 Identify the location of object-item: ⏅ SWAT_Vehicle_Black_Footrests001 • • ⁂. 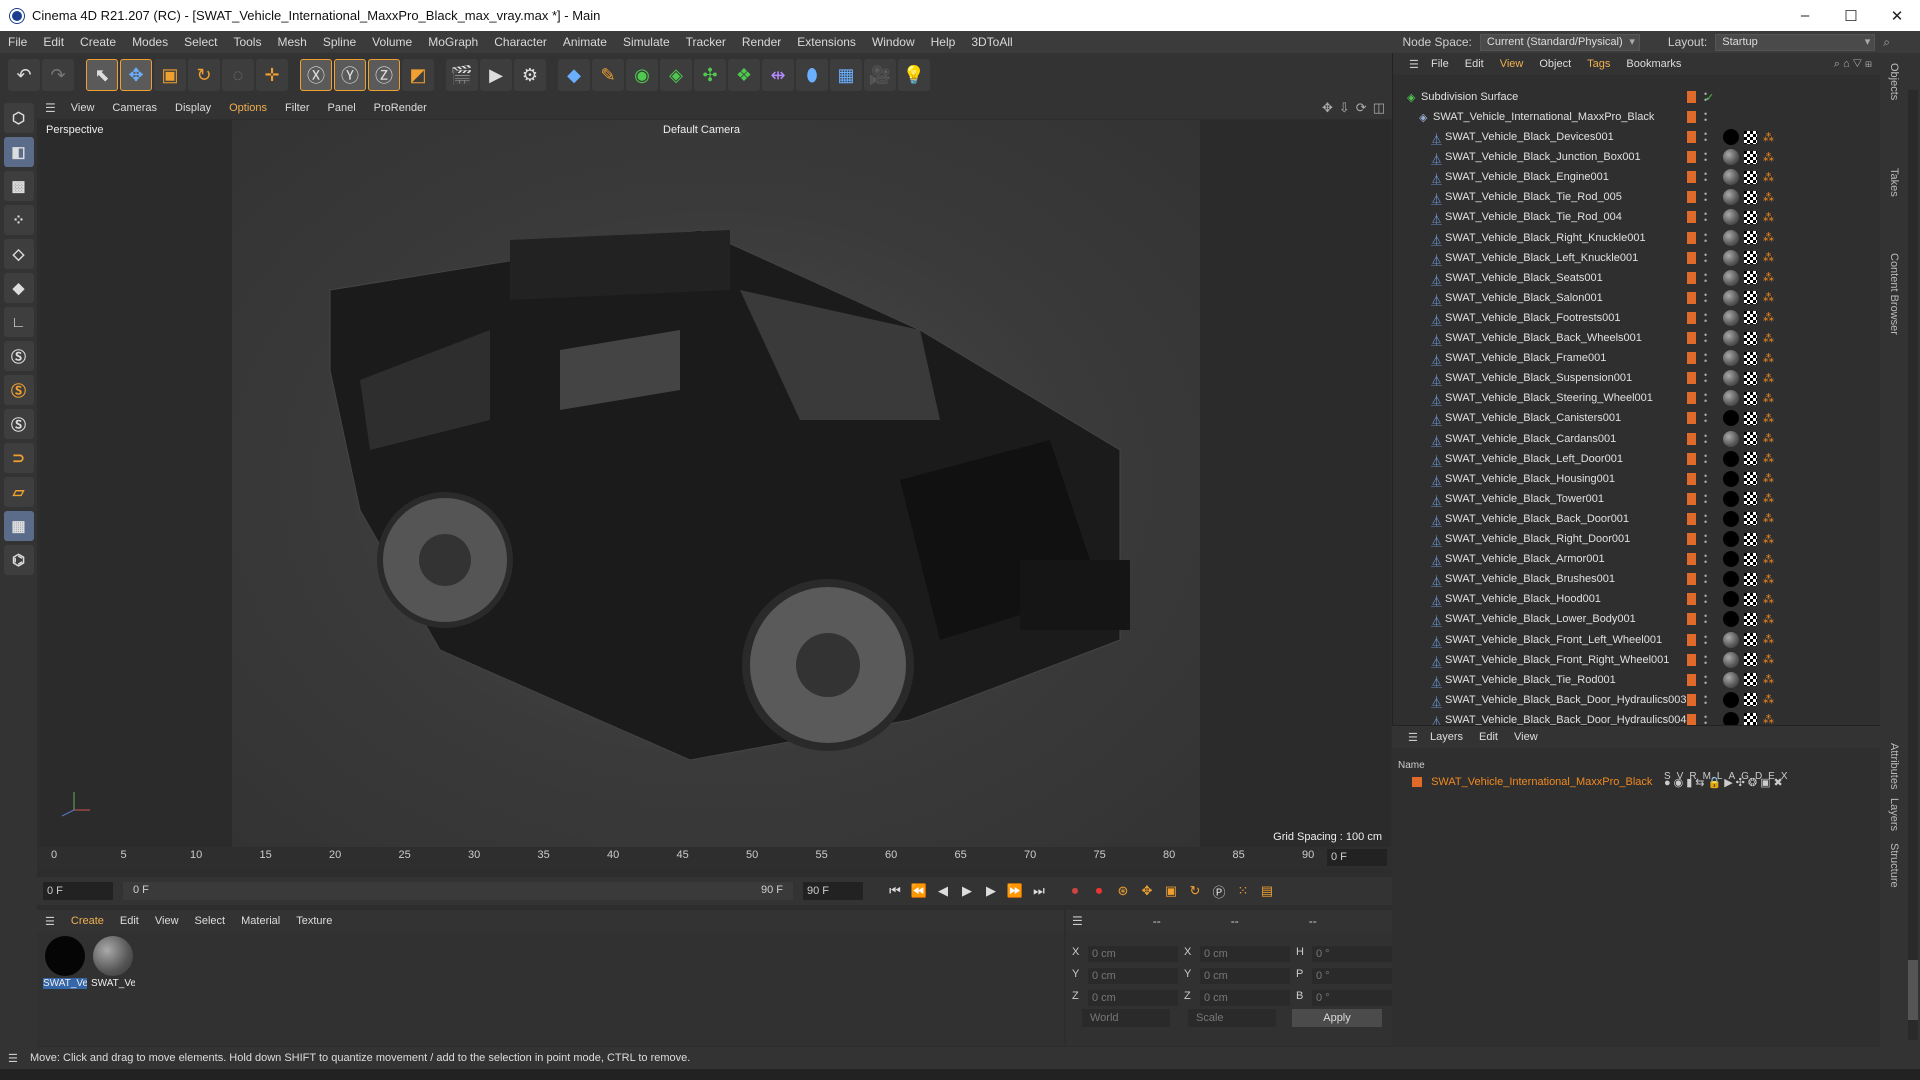
(1637, 318).